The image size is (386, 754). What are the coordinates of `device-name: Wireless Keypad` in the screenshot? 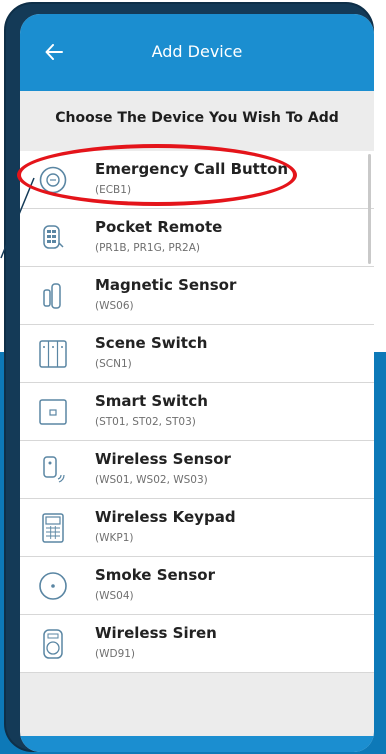 It's located at (165, 517).